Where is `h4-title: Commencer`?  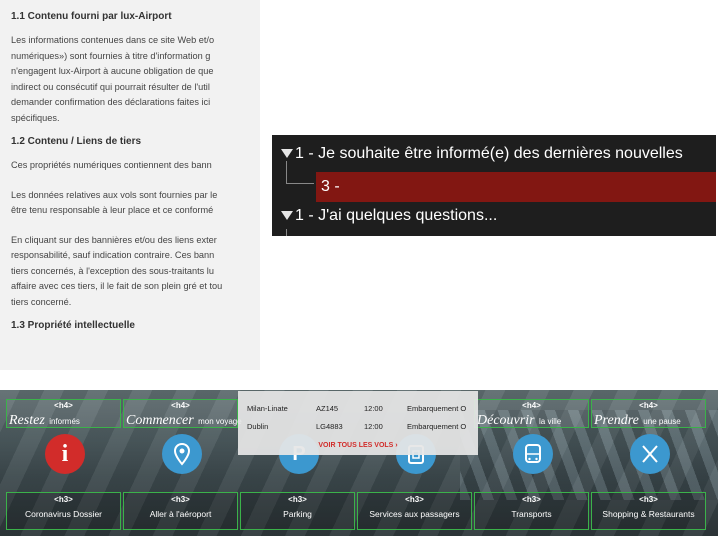 h4-title: Commencer is located at coordinates (160, 420).